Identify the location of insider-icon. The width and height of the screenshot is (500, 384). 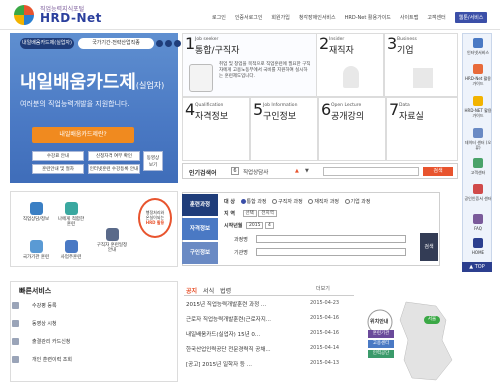
(351, 77).